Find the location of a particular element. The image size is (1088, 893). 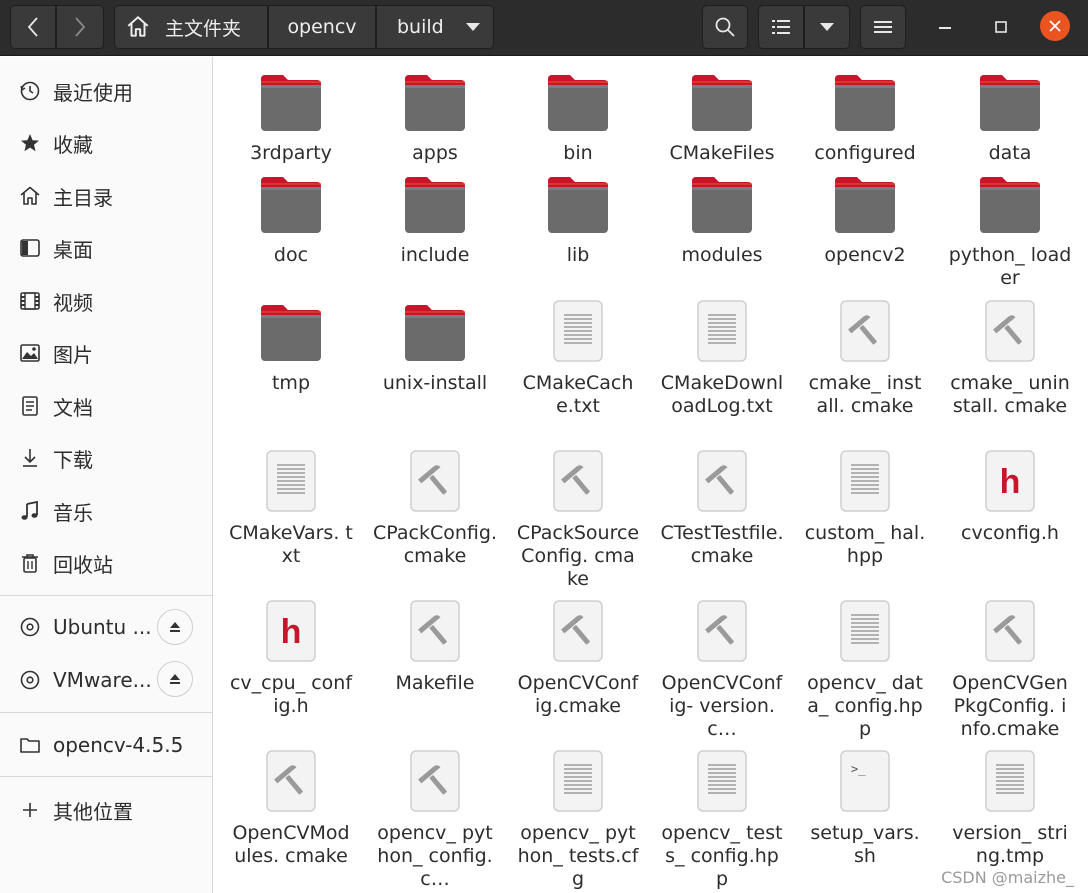

file-name-label: Makefile is located at coordinates (435, 683).